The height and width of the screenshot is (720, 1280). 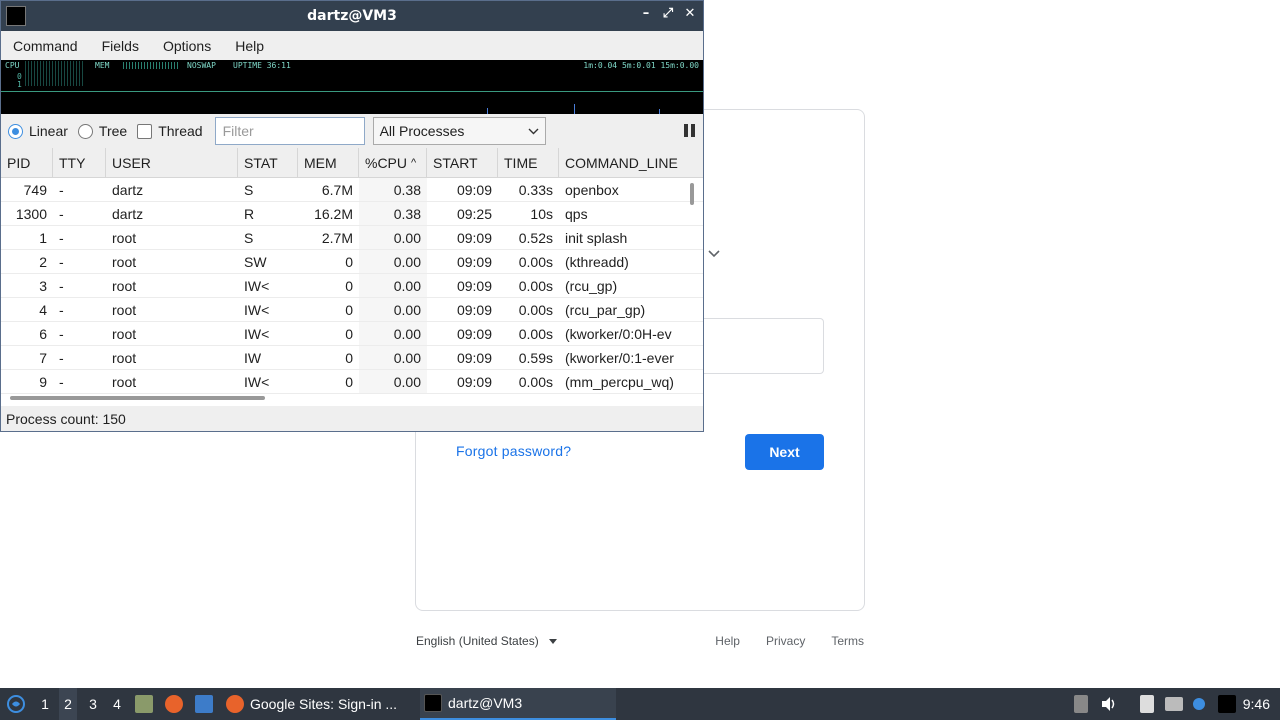 What do you see at coordinates (352, 382) in the screenshot?
I see `table-row: 9- root IW< 0 0.00 09:09 0.00s (mm_percpu_wq)` at bounding box center [352, 382].